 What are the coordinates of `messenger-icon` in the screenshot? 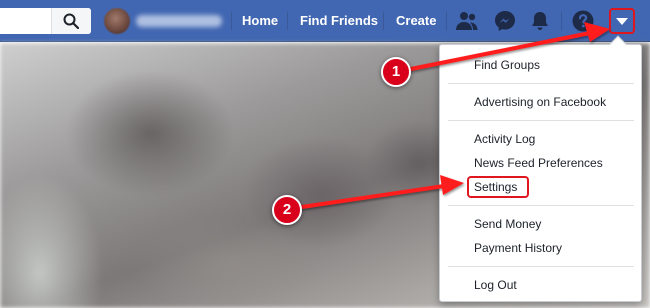 It's located at (505, 21).